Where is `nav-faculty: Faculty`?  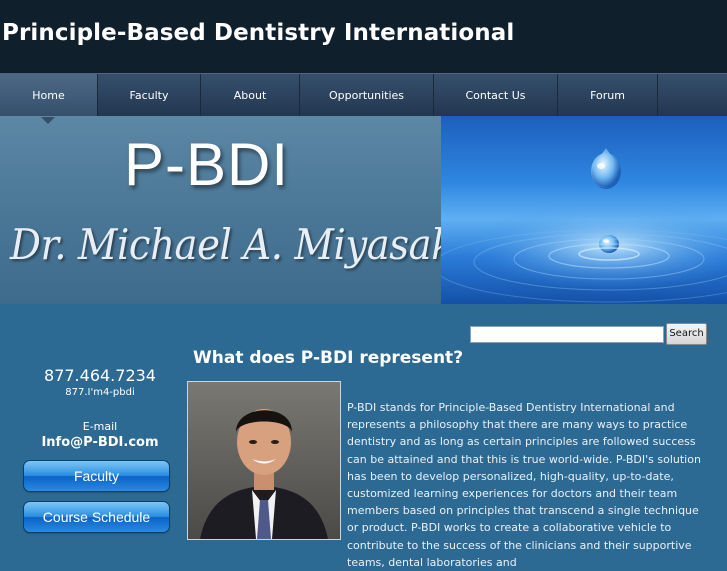 nav-faculty: Faculty is located at coordinates (149, 95).